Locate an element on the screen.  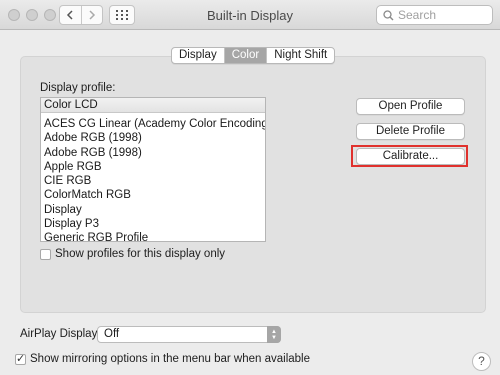
open-profile-button: Open Profile is located at coordinates (410, 106).